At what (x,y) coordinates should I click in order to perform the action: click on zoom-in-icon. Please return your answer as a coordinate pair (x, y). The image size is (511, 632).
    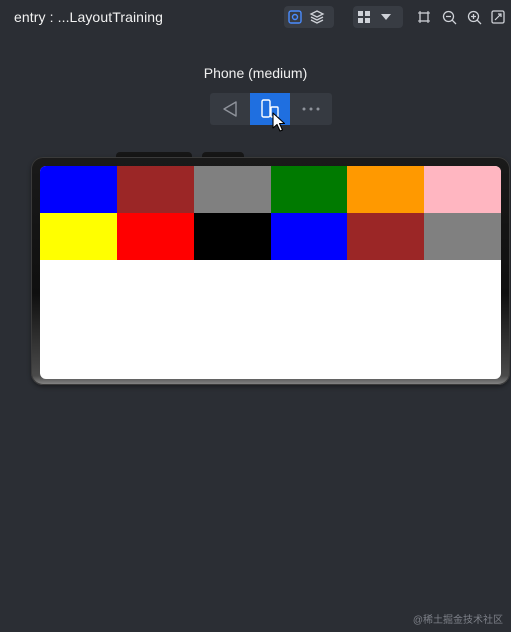
    Looking at the image, I should click on (474, 17).